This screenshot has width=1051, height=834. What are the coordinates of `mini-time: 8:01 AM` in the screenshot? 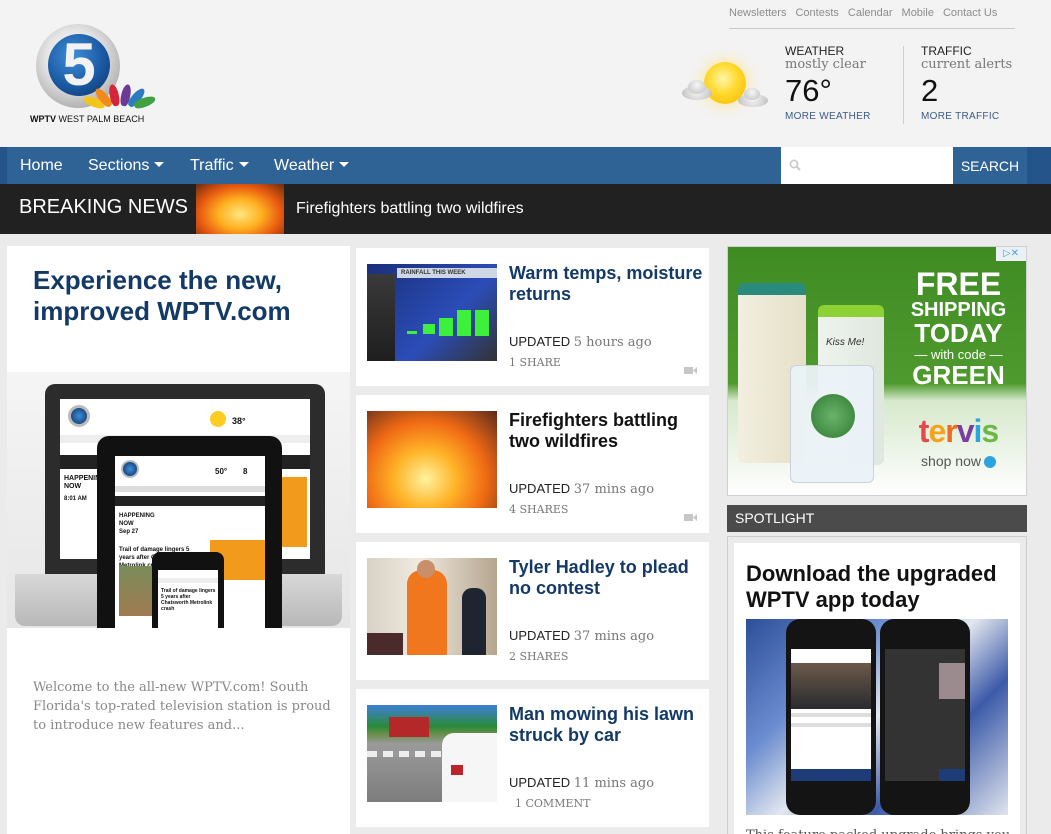 It's located at (75, 499).